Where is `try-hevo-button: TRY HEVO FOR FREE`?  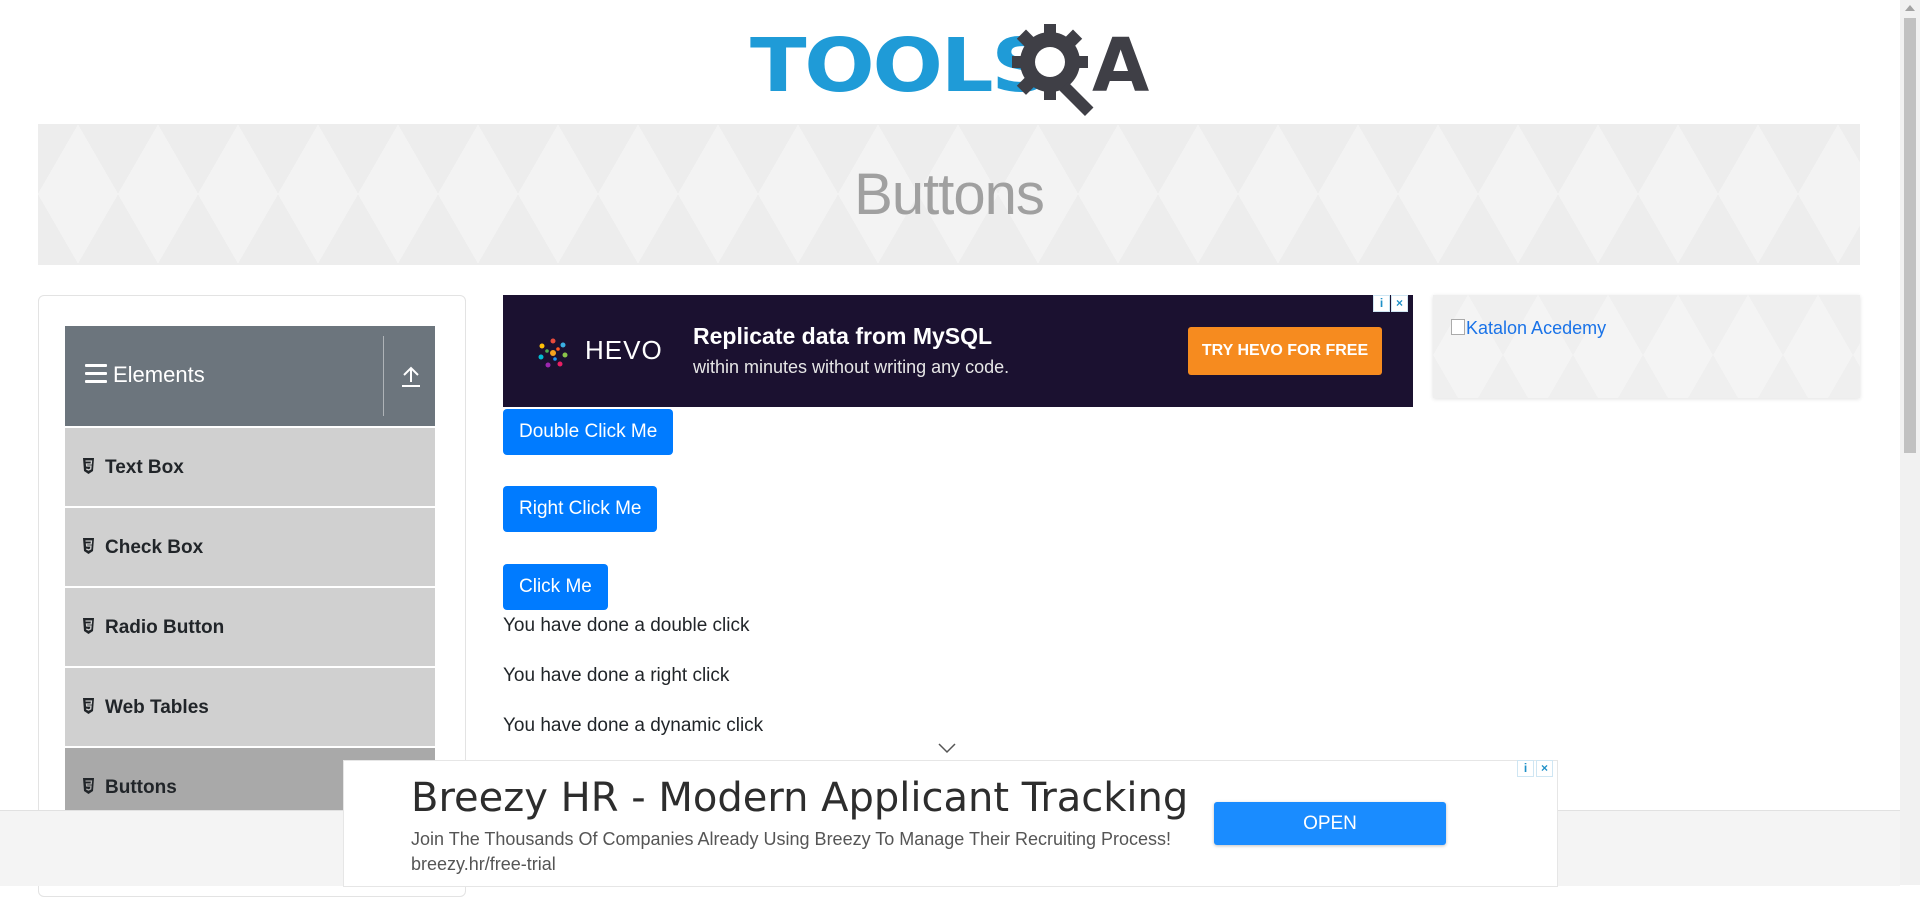
try-hevo-button: TRY HEVO FOR FREE is located at coordinates (1285, 351).